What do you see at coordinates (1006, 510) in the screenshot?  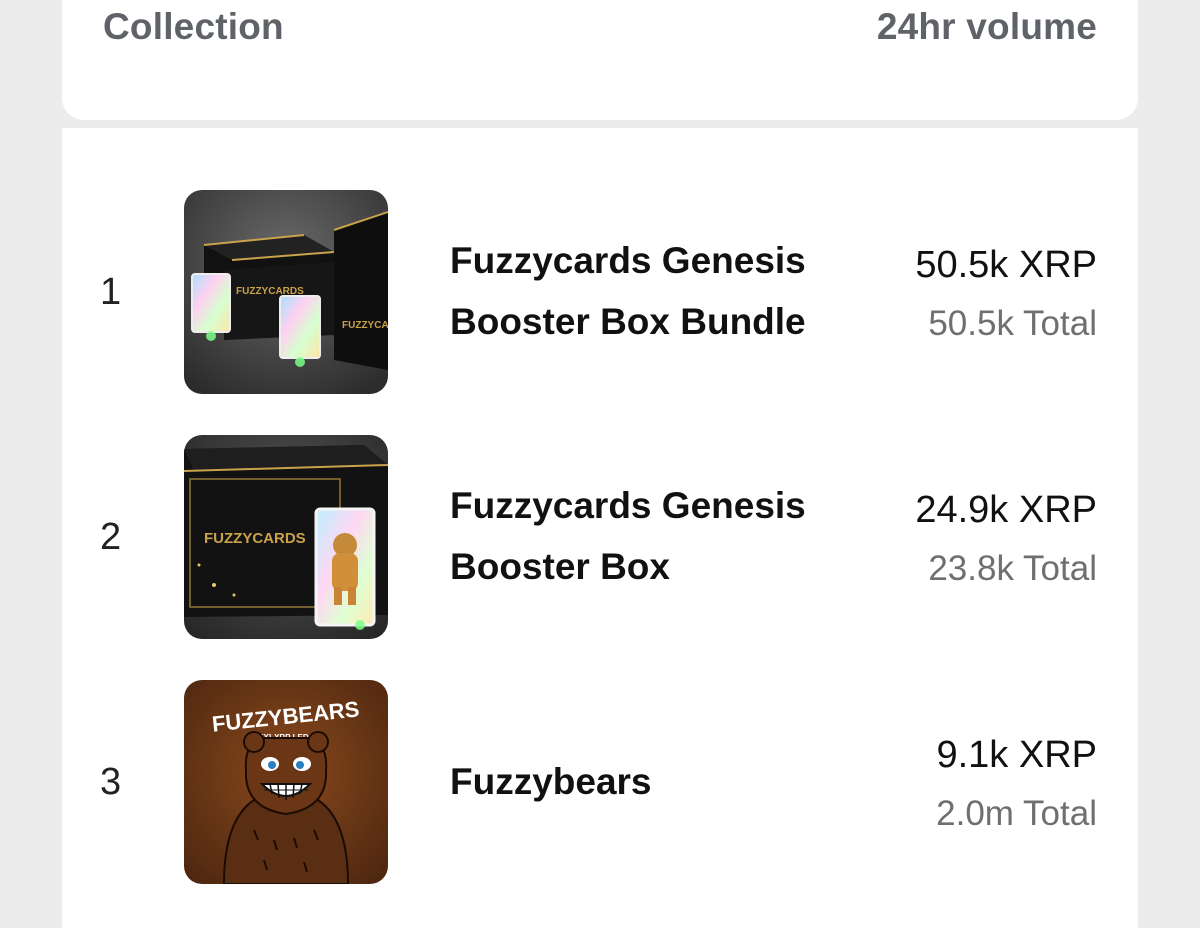 I see `volume-xrp: 24.9k XRP` at bounding box center [1006, 510].